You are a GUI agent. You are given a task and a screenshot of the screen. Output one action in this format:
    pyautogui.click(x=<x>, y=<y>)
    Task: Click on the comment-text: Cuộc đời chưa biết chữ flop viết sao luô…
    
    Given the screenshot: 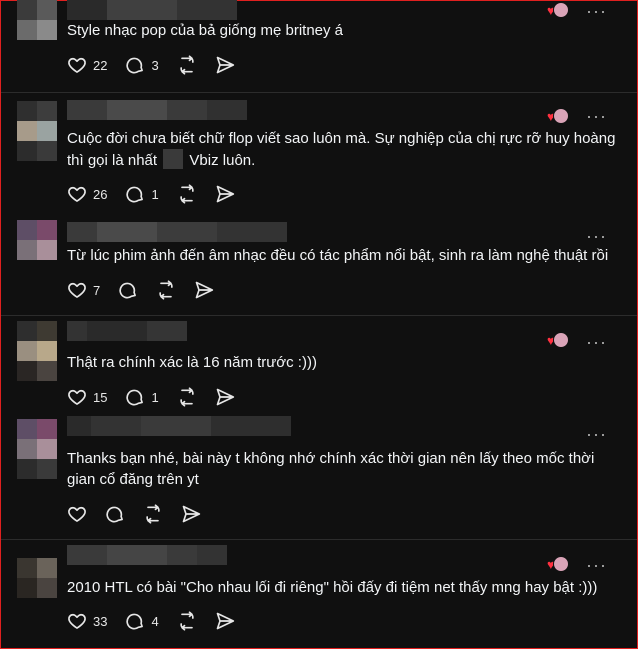 What is the action you would take?
    pyautogui.click(x=342, y=149)
    